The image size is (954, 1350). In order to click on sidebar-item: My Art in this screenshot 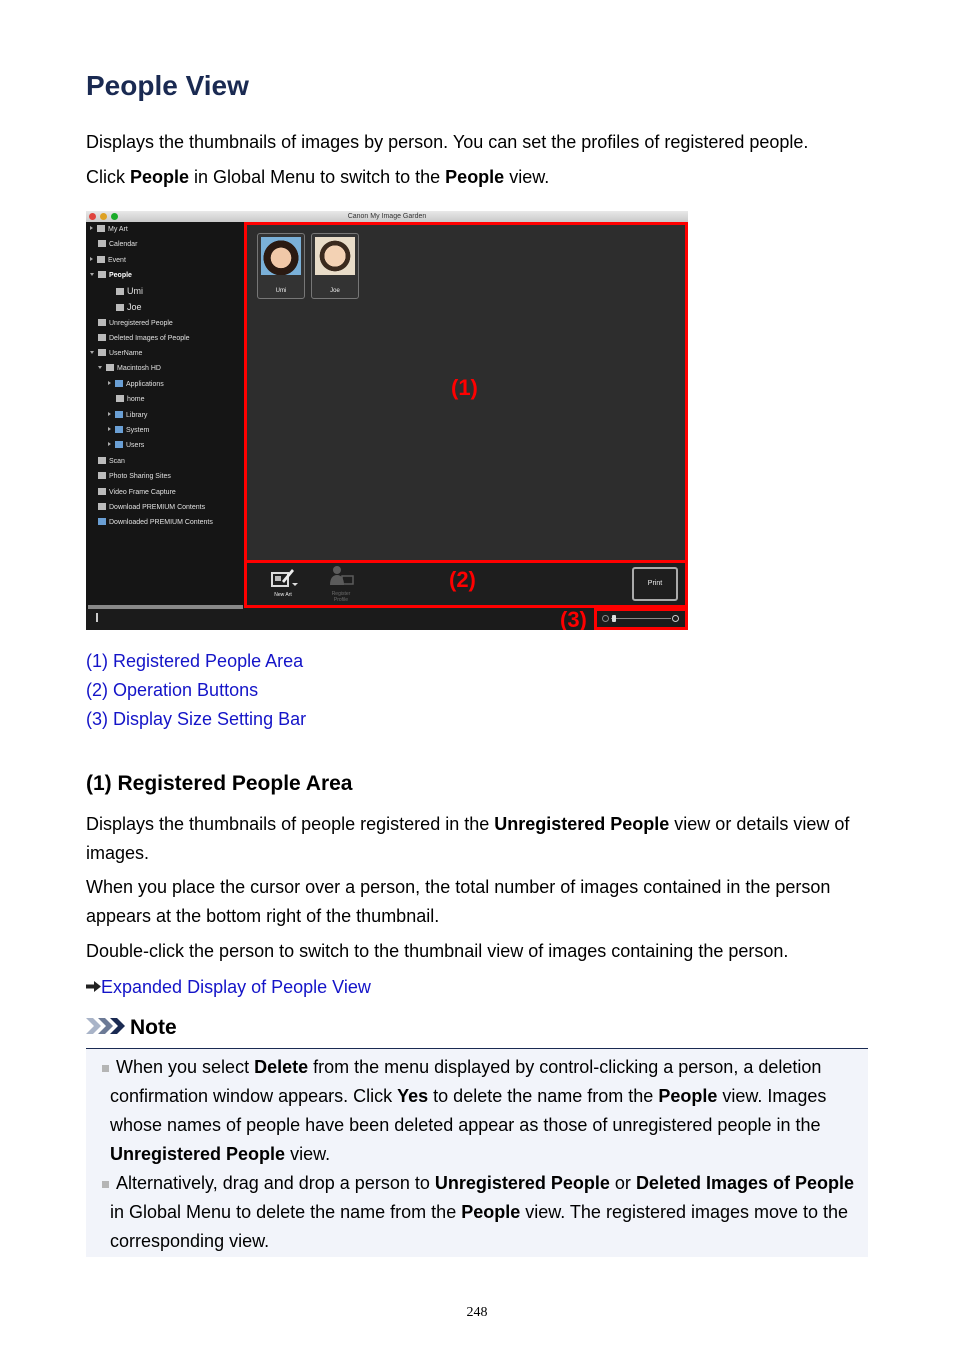, I will do `click(109, 230)`.